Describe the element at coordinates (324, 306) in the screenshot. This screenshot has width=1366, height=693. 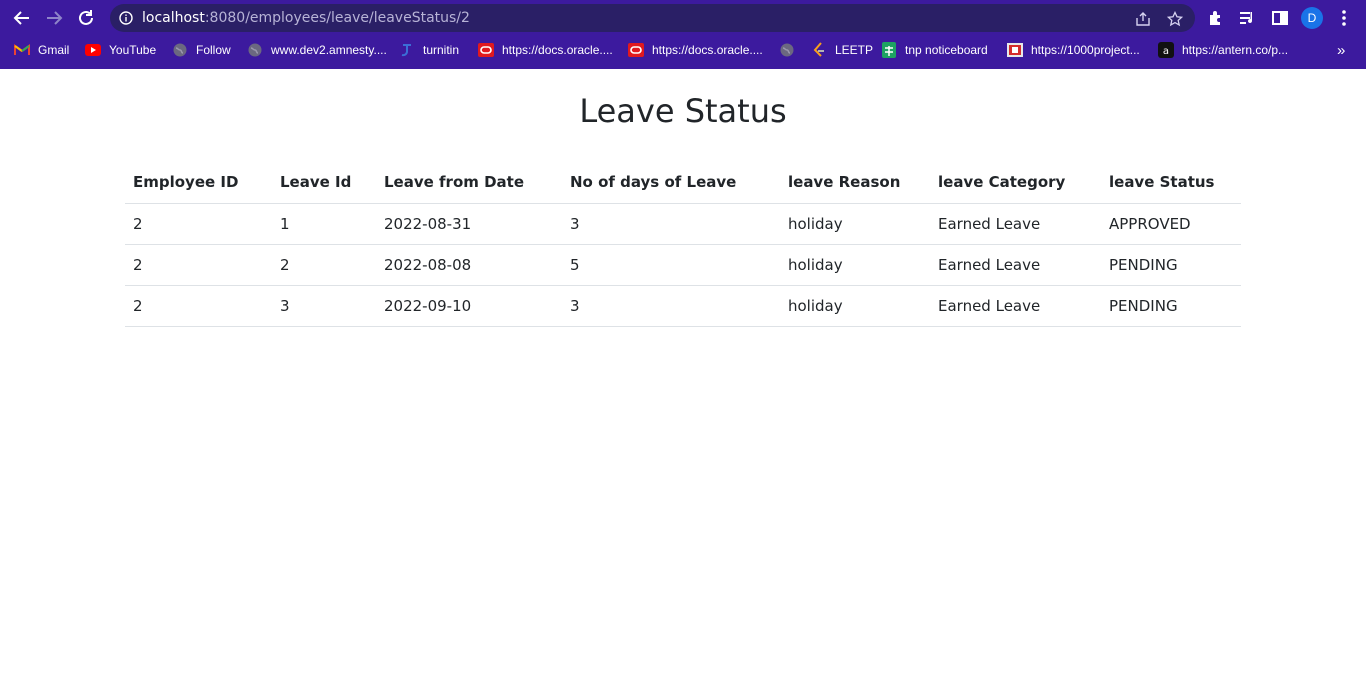
I see `cell-leave-id: 3` at that location.